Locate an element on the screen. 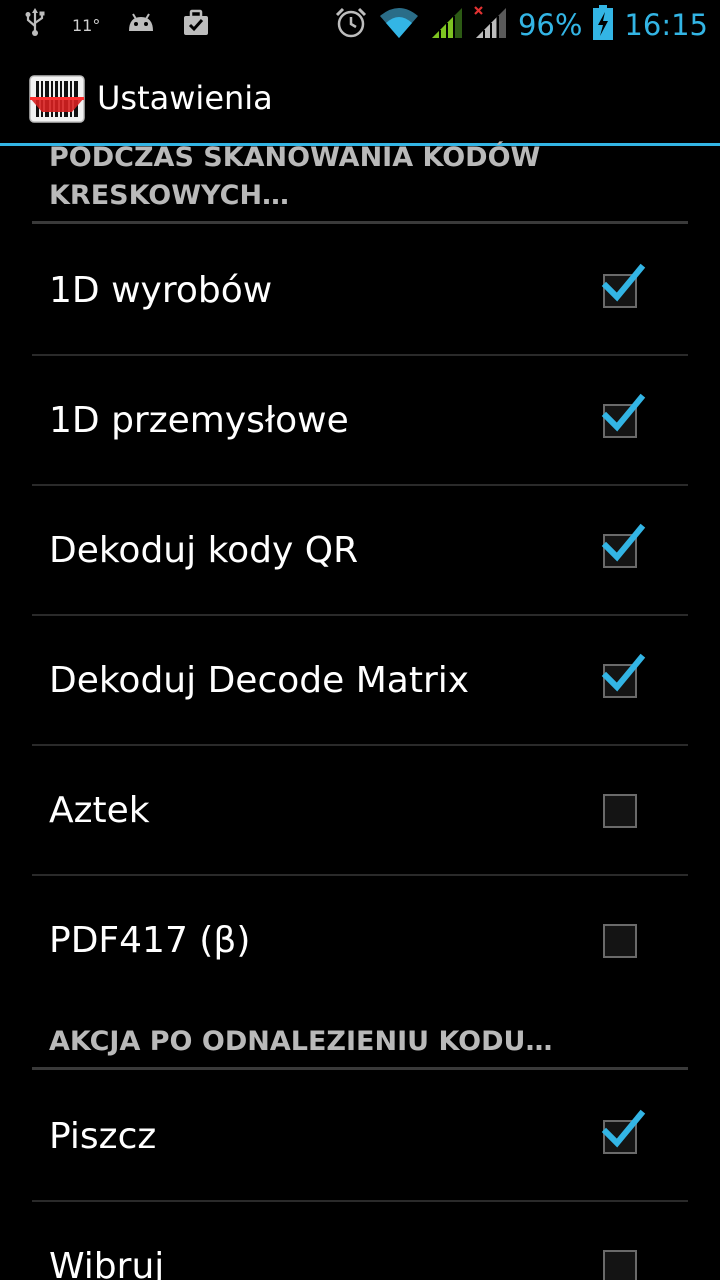 This screenshot has width=720, height=1280. checkbox-1d-product is located at coordinates (623, 285).